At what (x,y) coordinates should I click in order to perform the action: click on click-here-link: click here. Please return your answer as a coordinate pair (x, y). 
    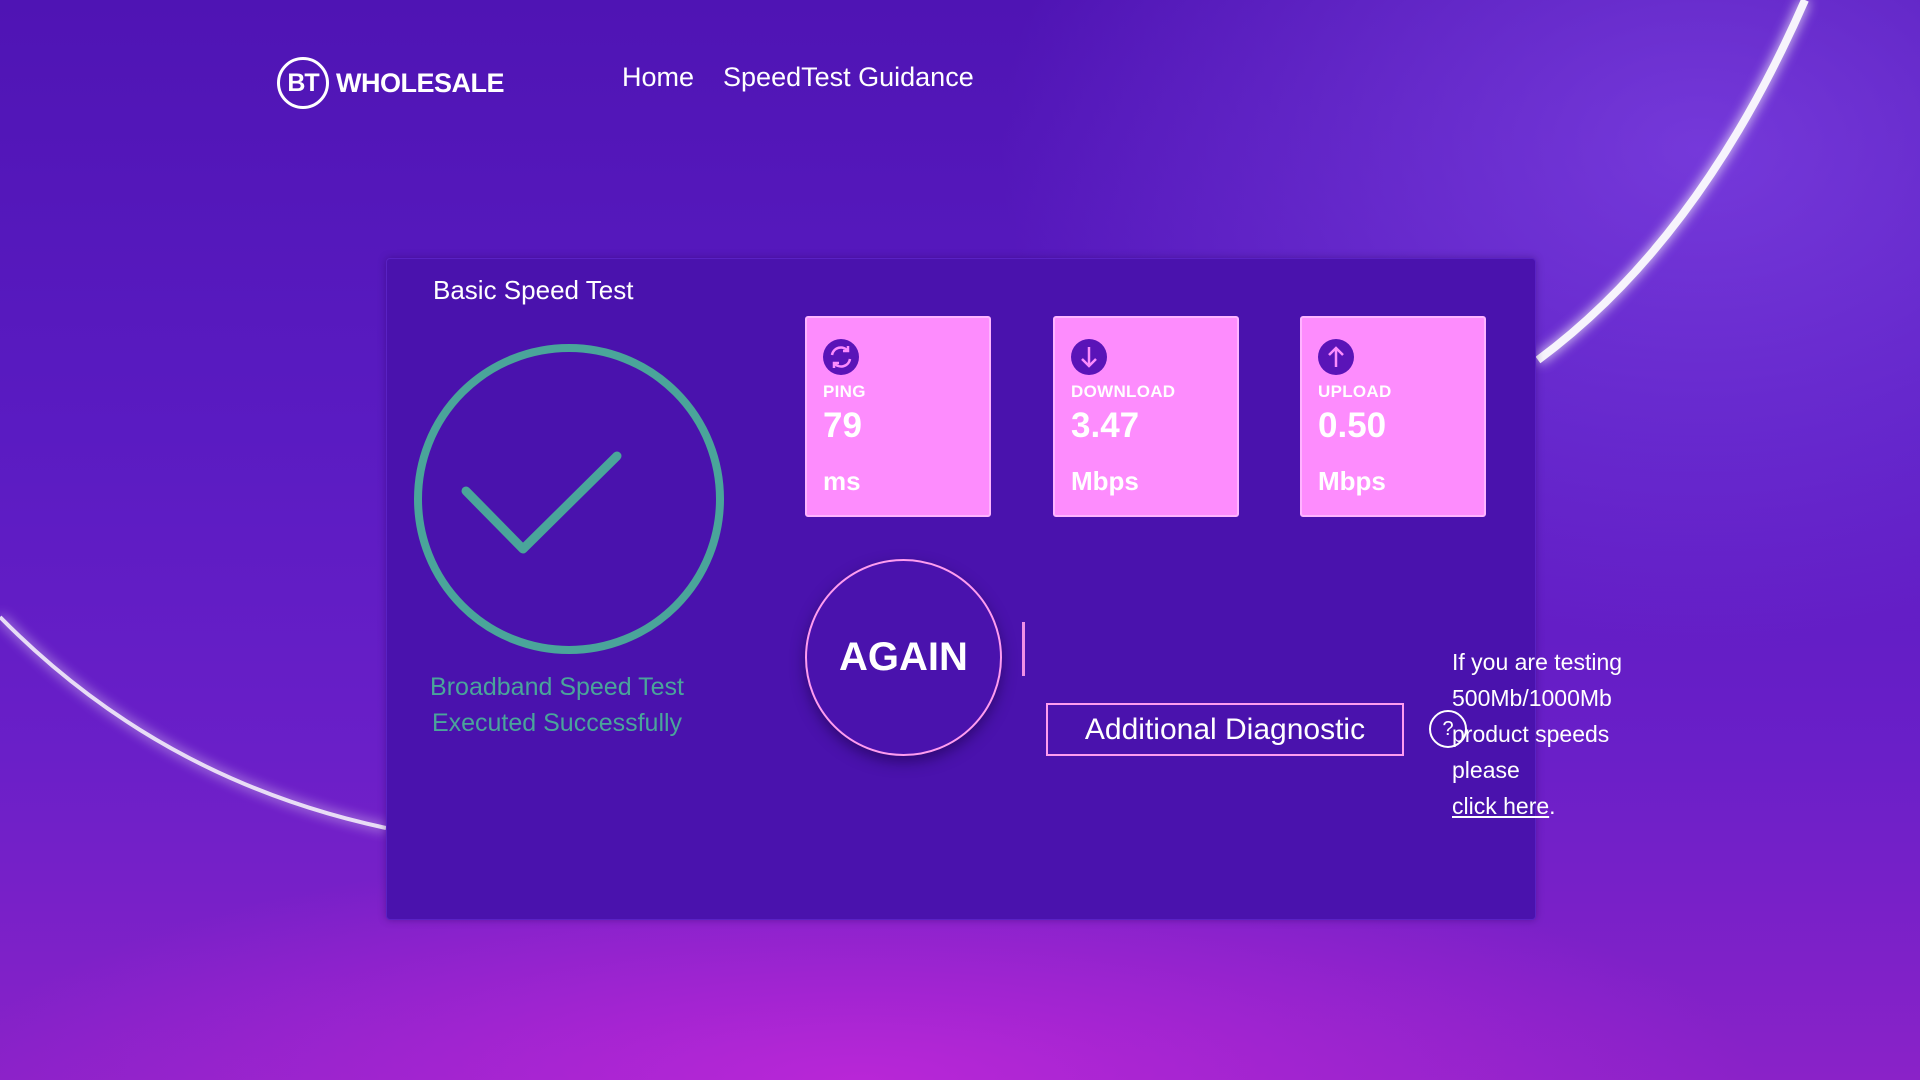
    Looking at the image, I should click on (1500, 806).